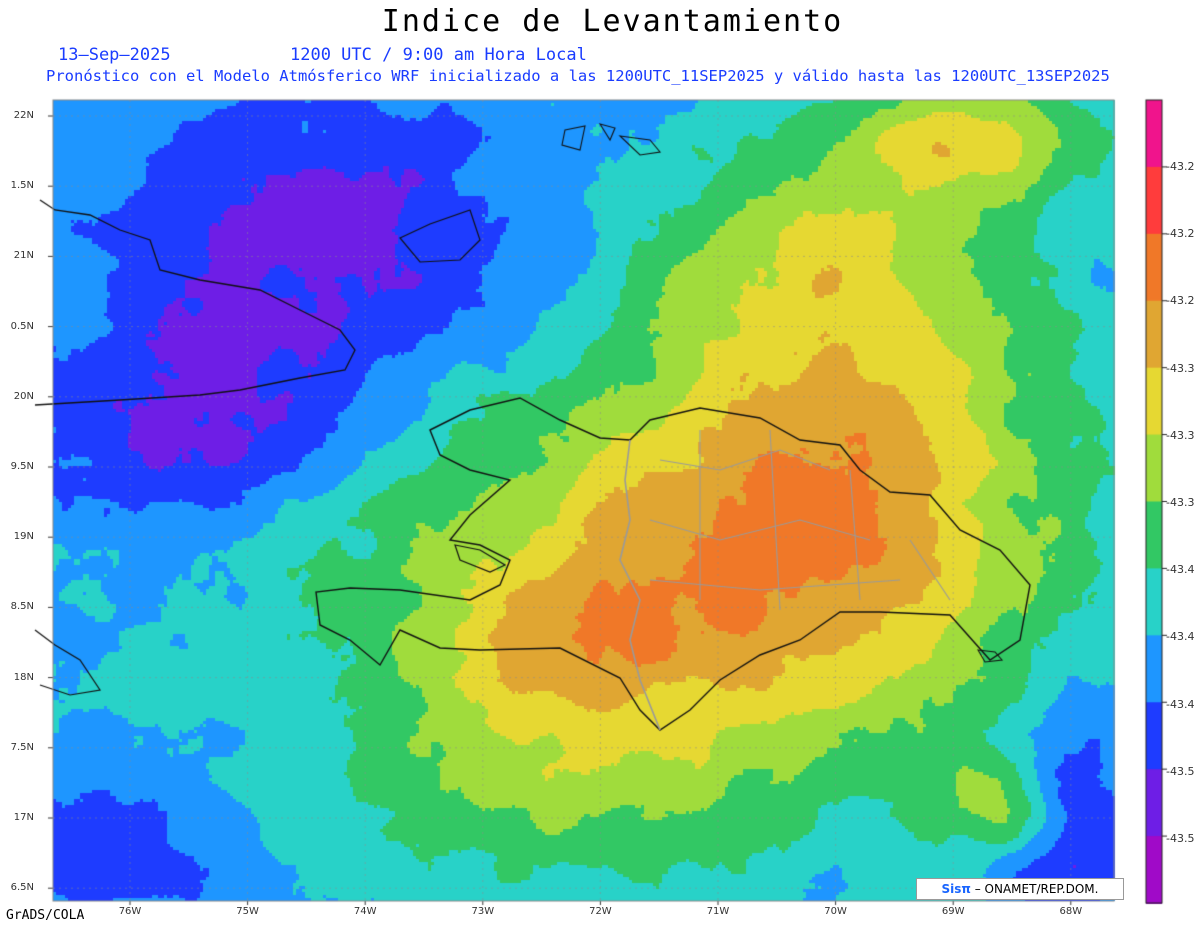  I want to click on lat-label: 0.5N, so click(22, 326).